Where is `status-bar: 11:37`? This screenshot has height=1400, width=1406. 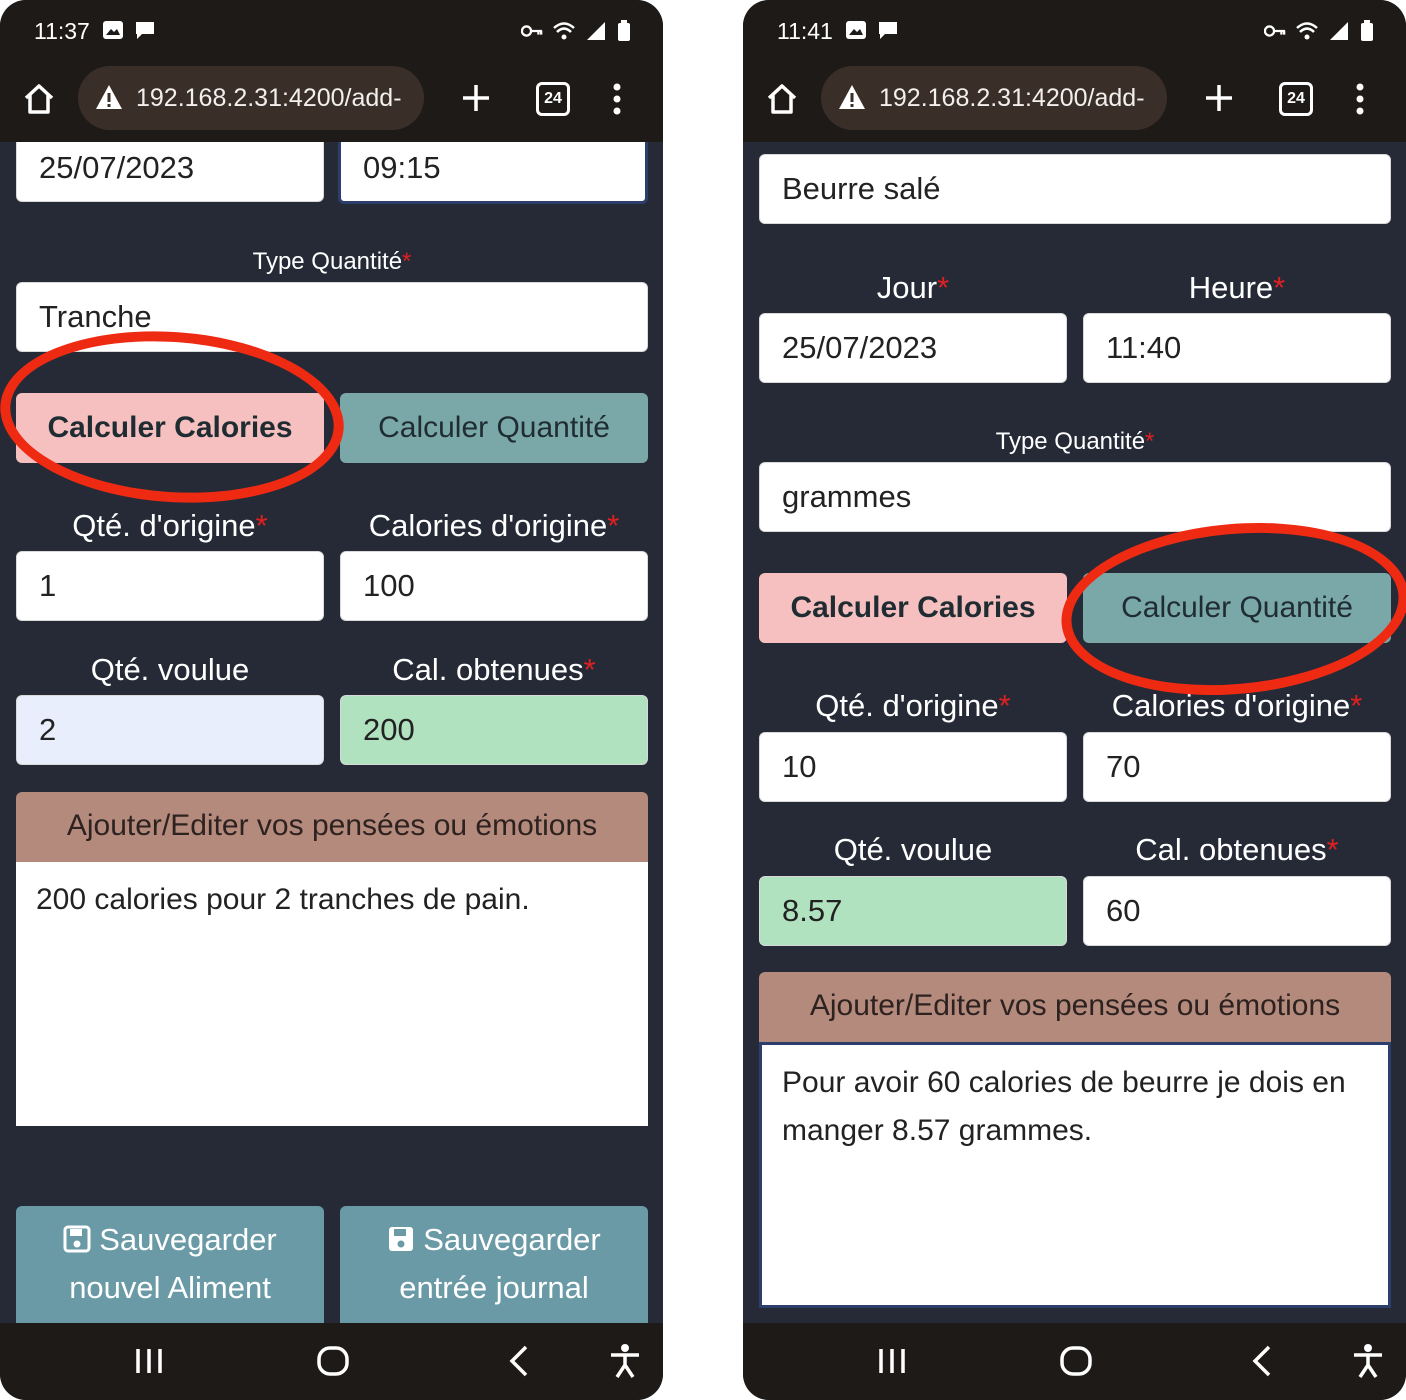
status-bar: 11:37 is located at coordinates (331, 31).